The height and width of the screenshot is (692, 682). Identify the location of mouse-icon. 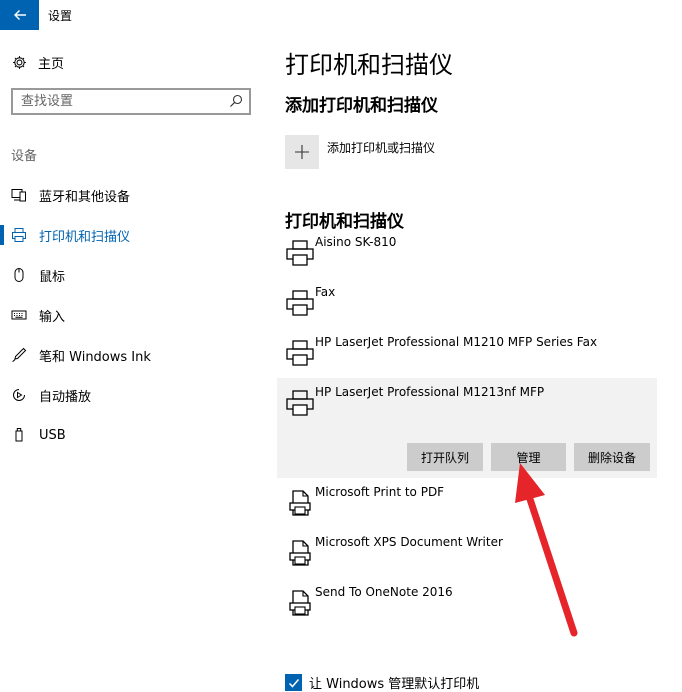
(19, 275).